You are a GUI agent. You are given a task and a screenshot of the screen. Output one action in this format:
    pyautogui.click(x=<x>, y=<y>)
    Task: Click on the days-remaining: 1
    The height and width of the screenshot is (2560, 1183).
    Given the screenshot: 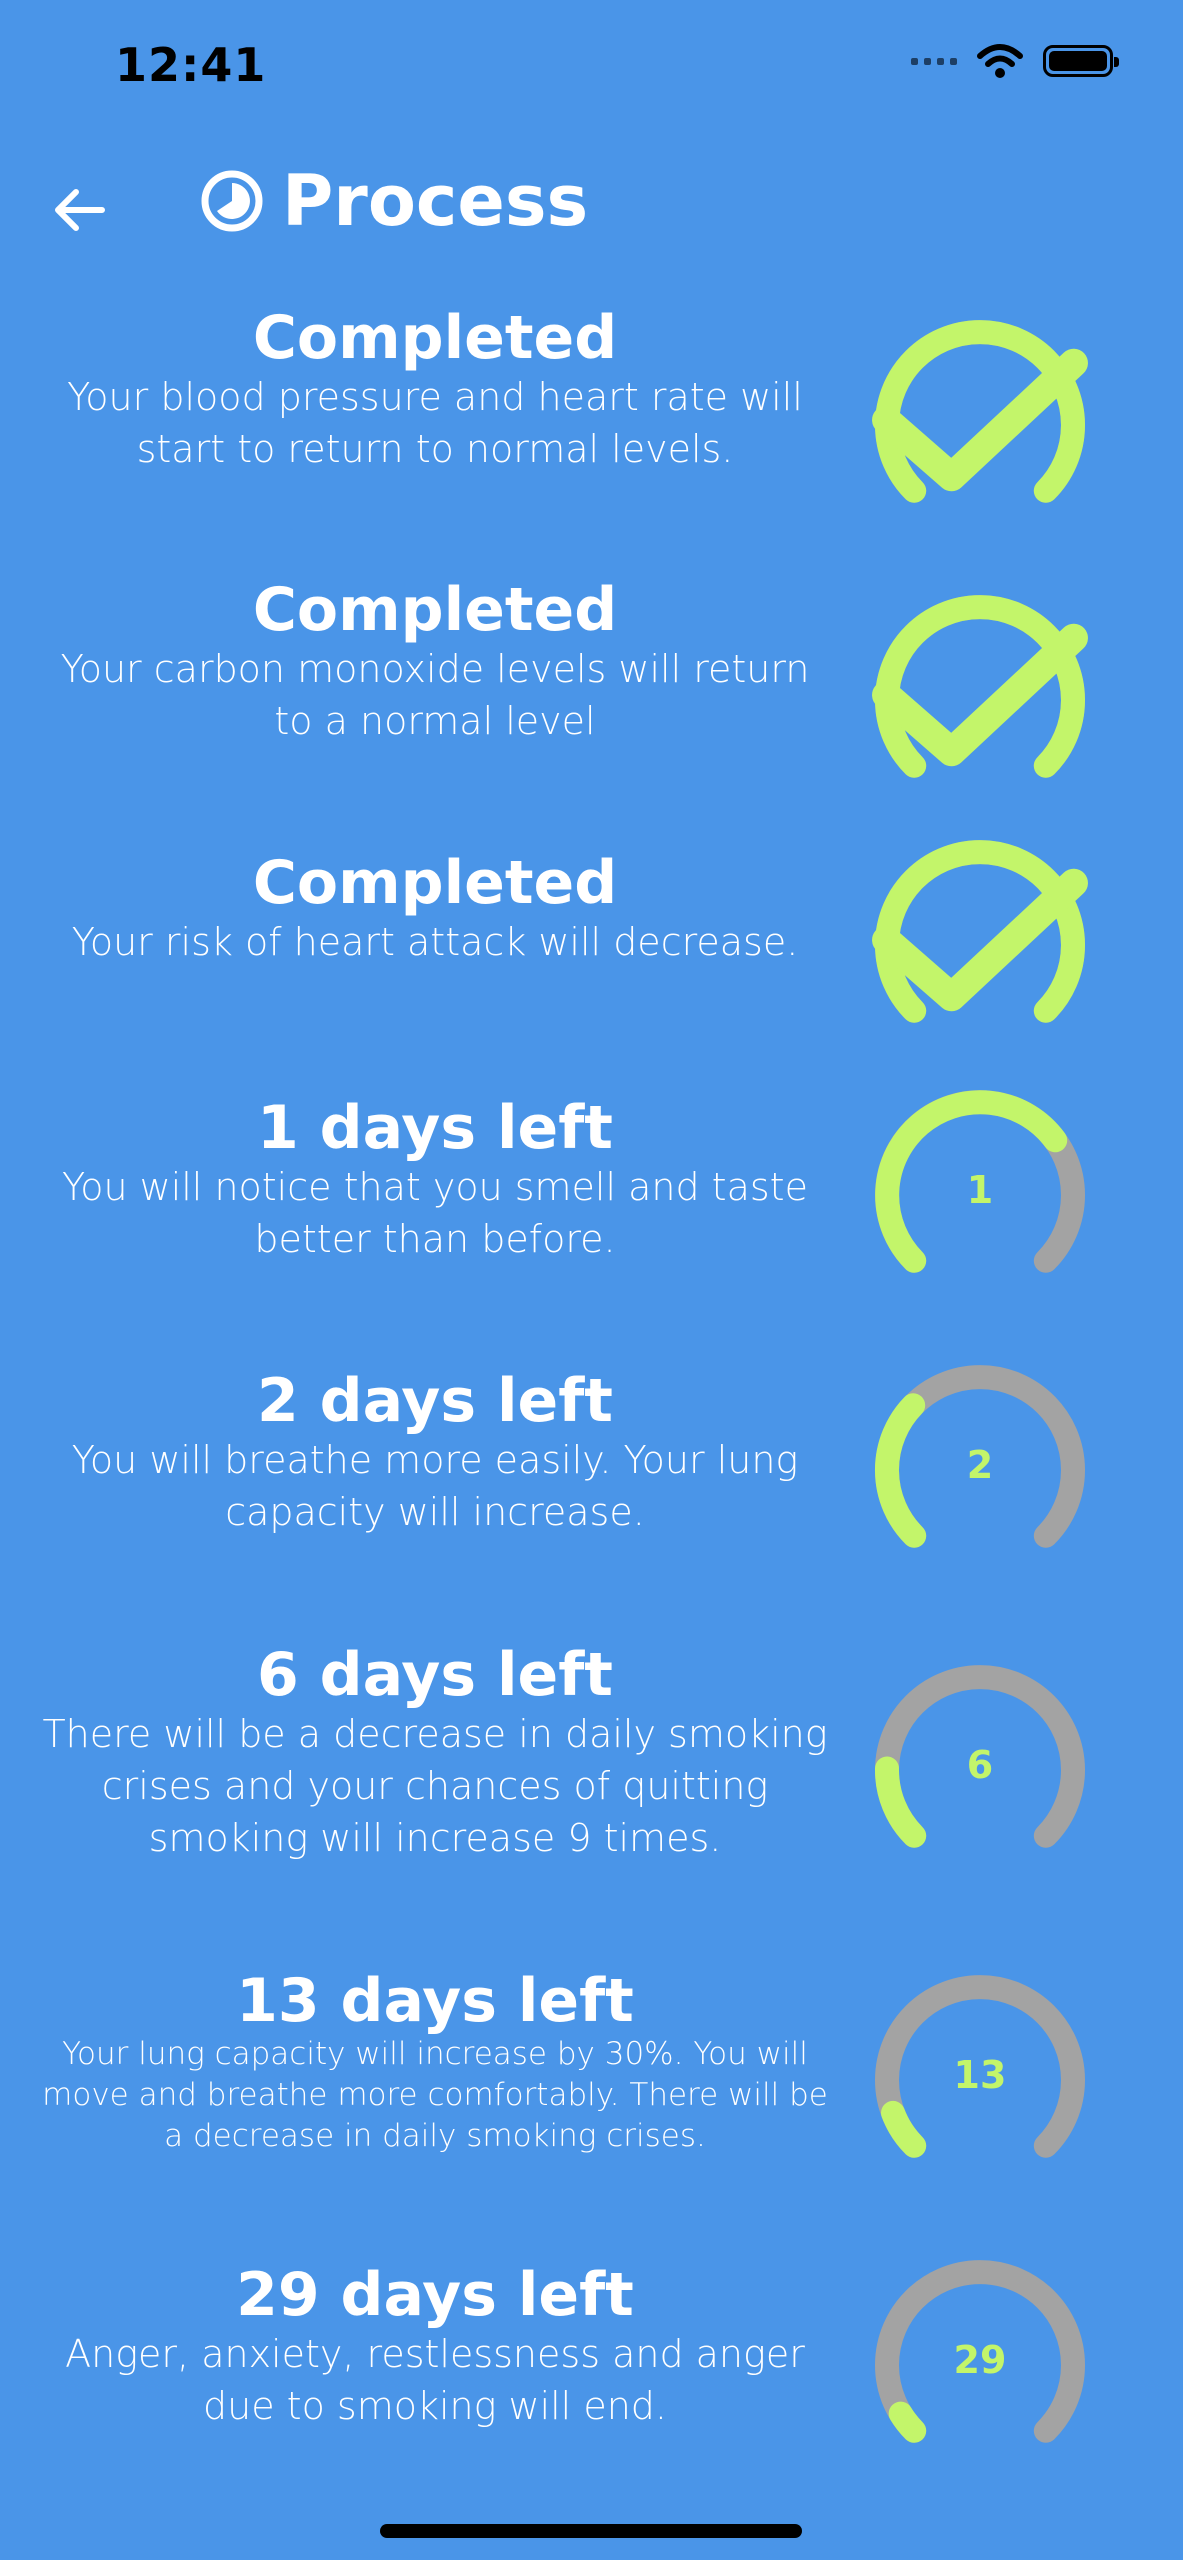 What is the action you would take?
    pyautogui.click(x=980, y=1190)
    